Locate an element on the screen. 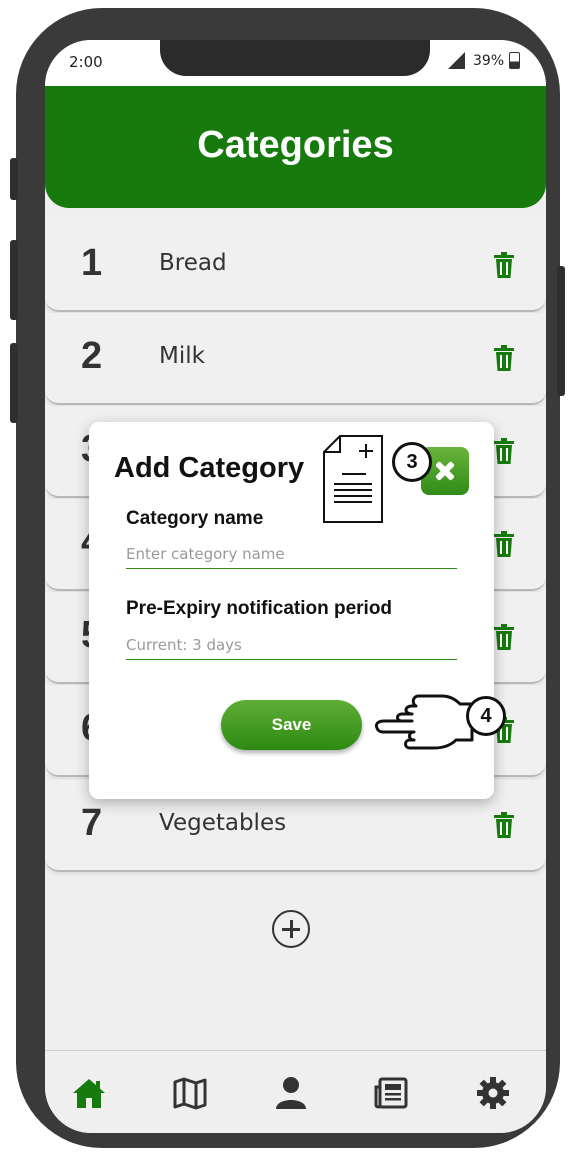 The image size is (577, 1156). category-name-input is located at coordinates (291, 554).